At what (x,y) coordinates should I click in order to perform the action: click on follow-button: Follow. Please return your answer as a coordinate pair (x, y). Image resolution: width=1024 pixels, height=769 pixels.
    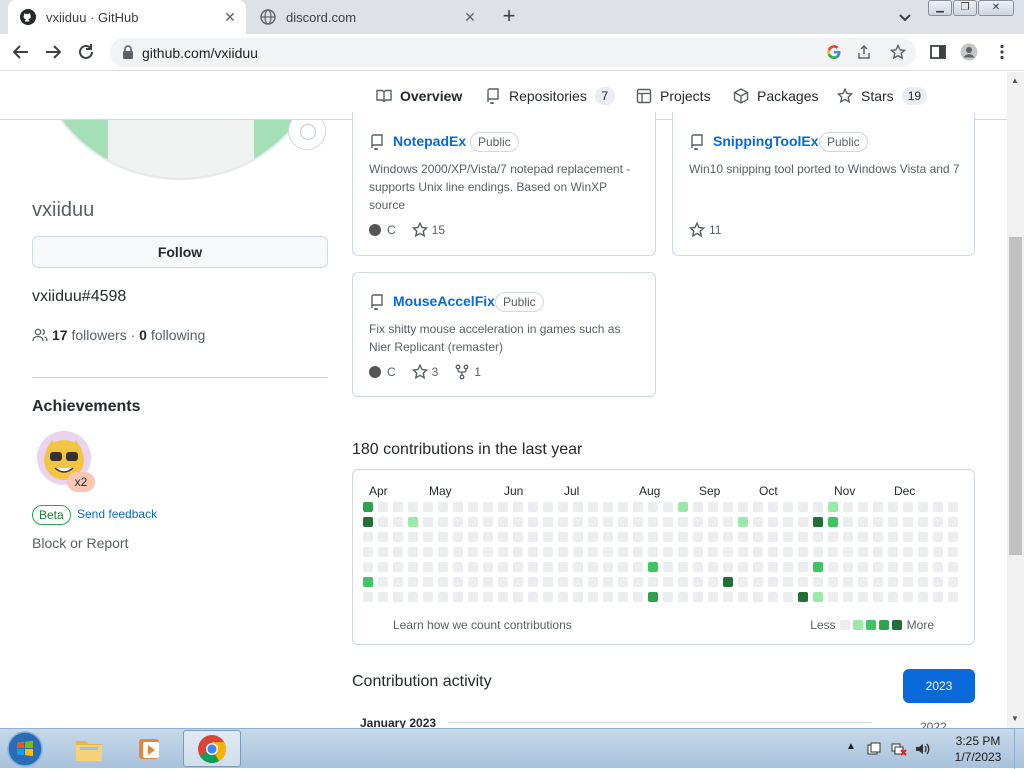
    Looking at the image, I should click on (180, 252).